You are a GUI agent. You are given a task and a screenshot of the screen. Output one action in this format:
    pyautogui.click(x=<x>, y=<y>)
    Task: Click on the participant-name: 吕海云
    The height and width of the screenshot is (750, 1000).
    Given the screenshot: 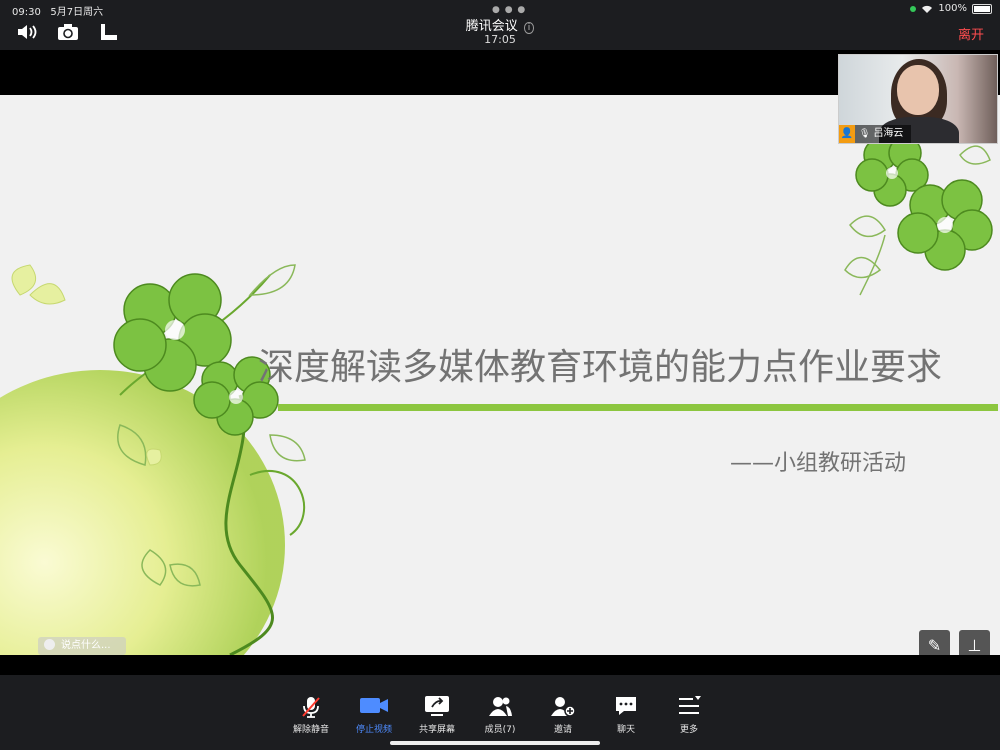 What is the action you would take?
    pyautogui.click(x=888, y=133)
    